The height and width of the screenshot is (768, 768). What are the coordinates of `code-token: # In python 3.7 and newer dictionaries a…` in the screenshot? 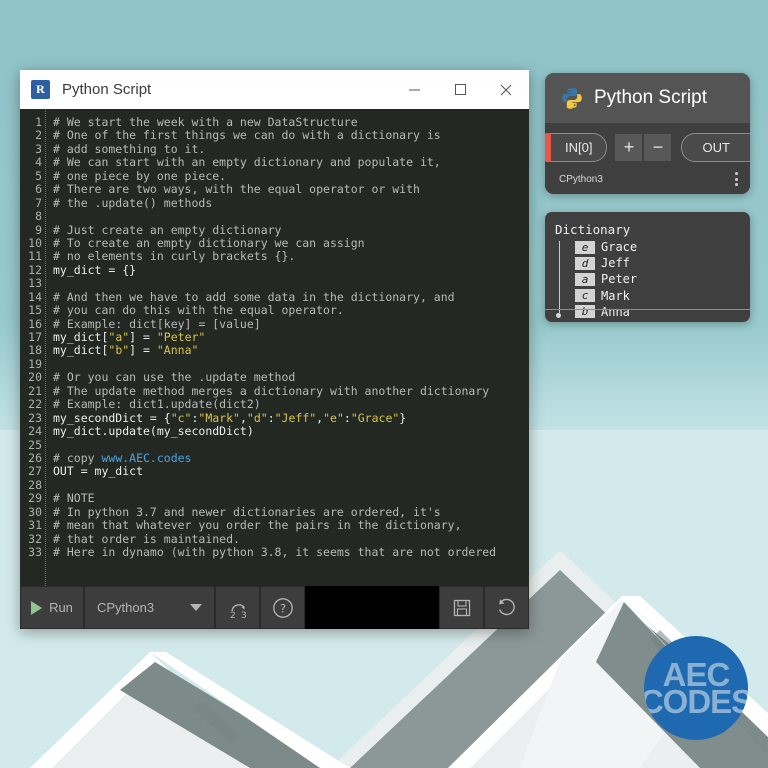 It's located at (247, 511).